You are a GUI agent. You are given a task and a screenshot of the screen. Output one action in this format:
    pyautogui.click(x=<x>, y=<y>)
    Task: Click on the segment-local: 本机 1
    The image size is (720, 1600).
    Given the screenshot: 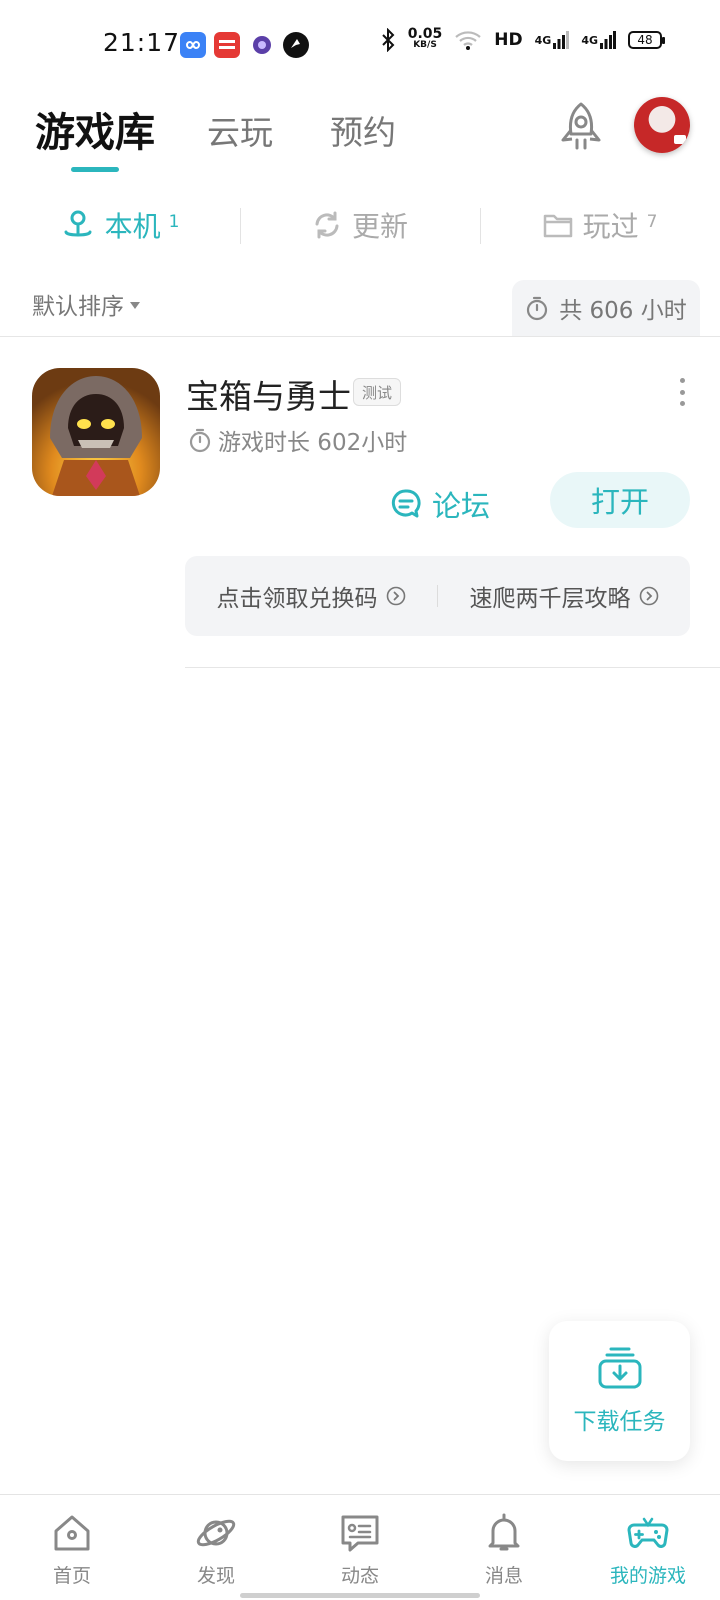 What is the action you would take?
    pyautogui.click(x=120, y=225)
    